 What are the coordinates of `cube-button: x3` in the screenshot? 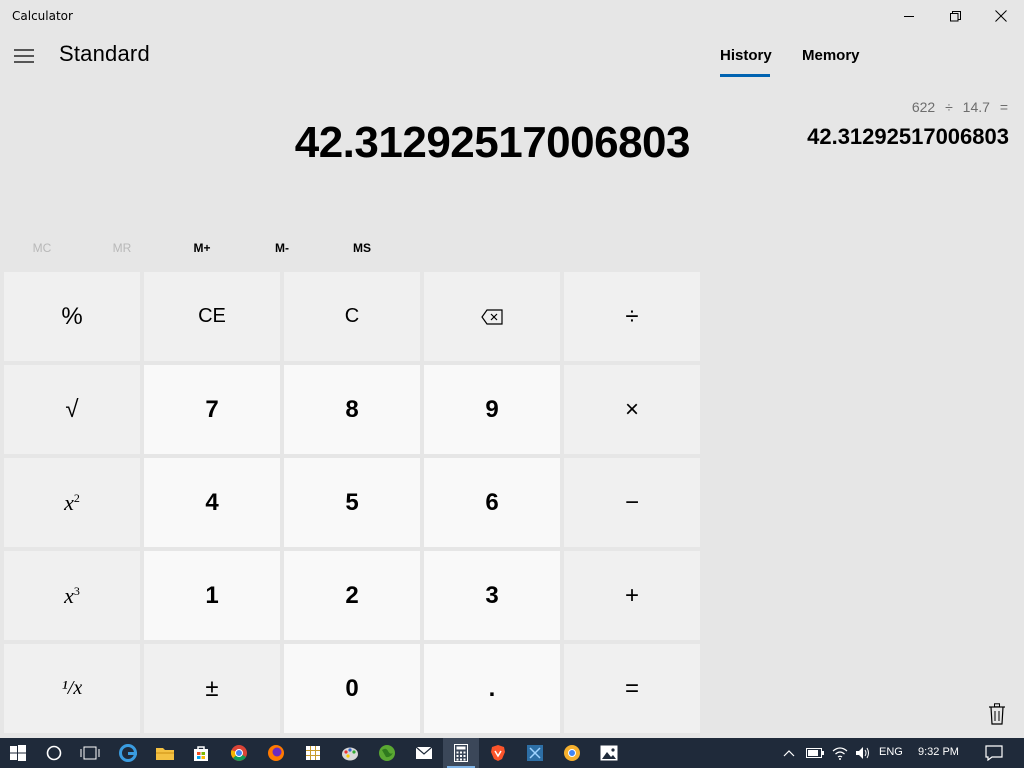 It's located at (72, 595).